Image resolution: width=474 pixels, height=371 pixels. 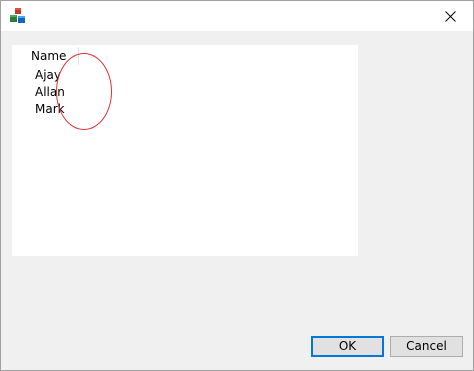 I want to click on close-icon, so click(x=450, y=16).